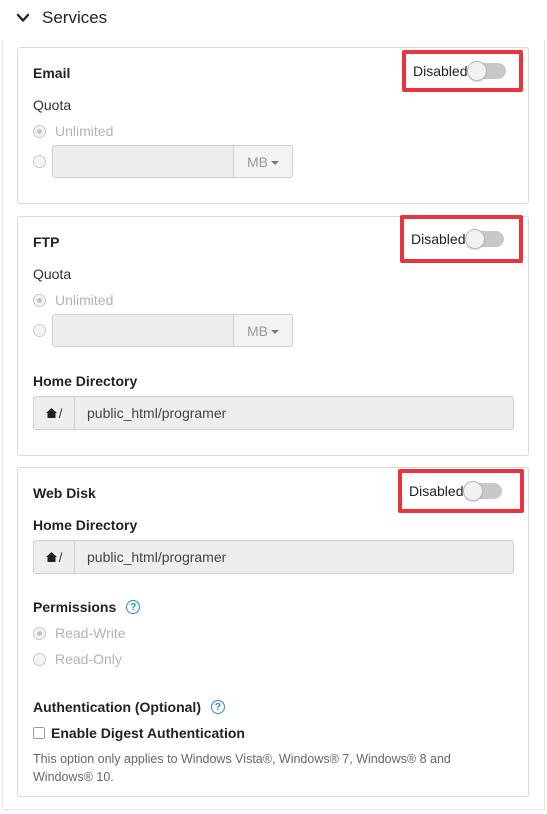  What do you see at coordinates (39, 733) in the screenshot?
I see `digest-auth-checkbox` at bounding box center [39, 733].